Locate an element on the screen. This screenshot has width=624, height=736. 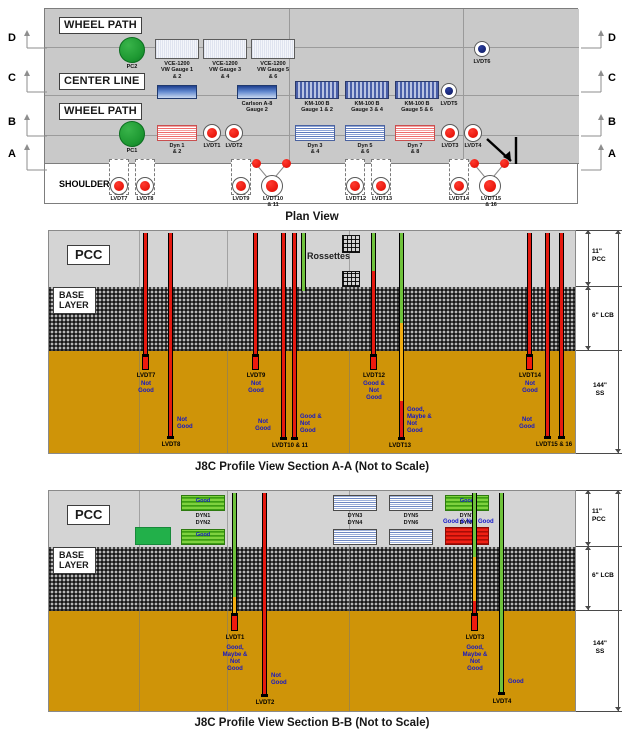
dyn4-name: DYN4 is located at coordinates (355, 522).